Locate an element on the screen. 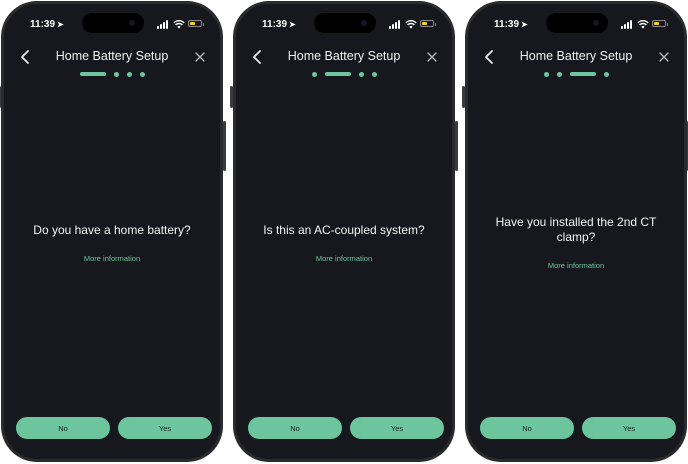 The width and height of the screenshot is (688, 464). question-text: Do you have a home battery? is located at coordinates (112, 230).